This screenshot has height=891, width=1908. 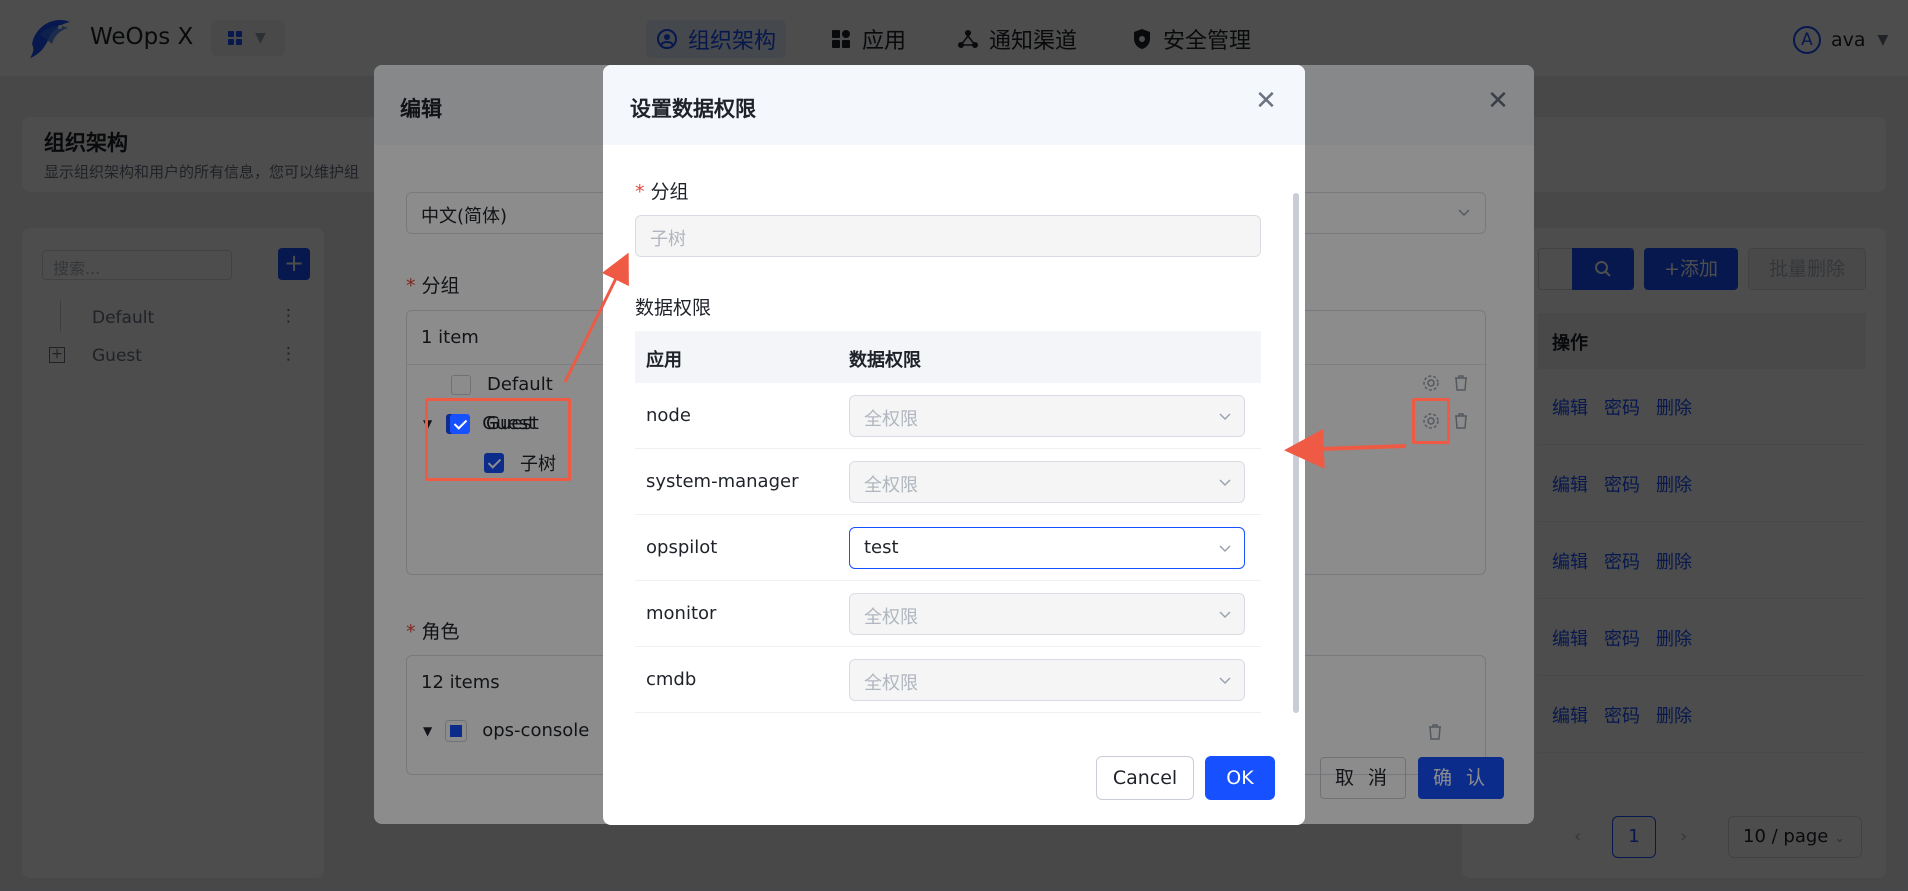 I want to click on permission-row: opspilot test, so click(x=948, y=548).